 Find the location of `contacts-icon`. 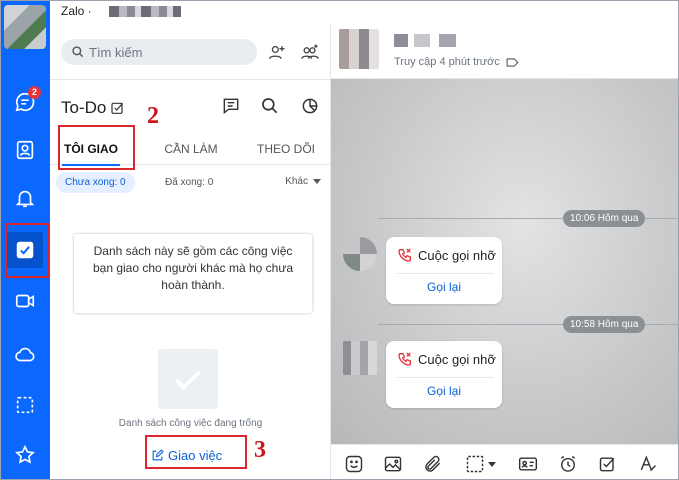

contacts-icon is located at coordinates (25, 150).